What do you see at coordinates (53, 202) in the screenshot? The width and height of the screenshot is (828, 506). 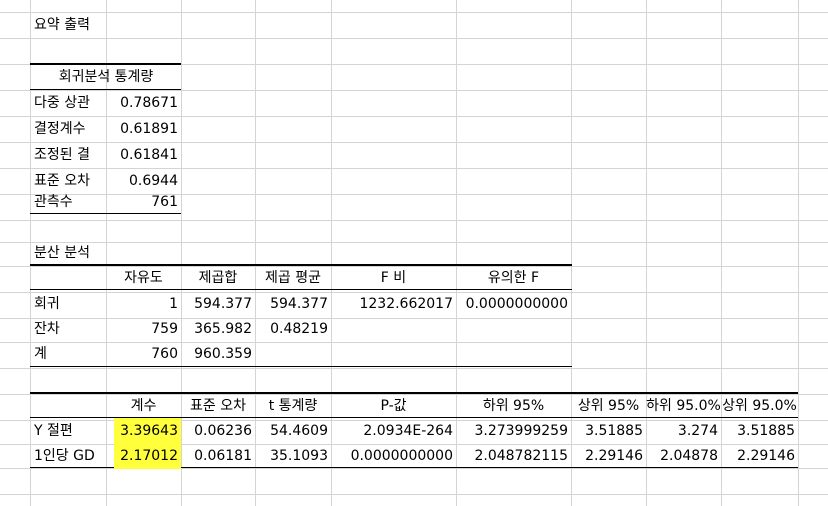 I see `stat-label: 관측수` at bounding box center [53, 202].